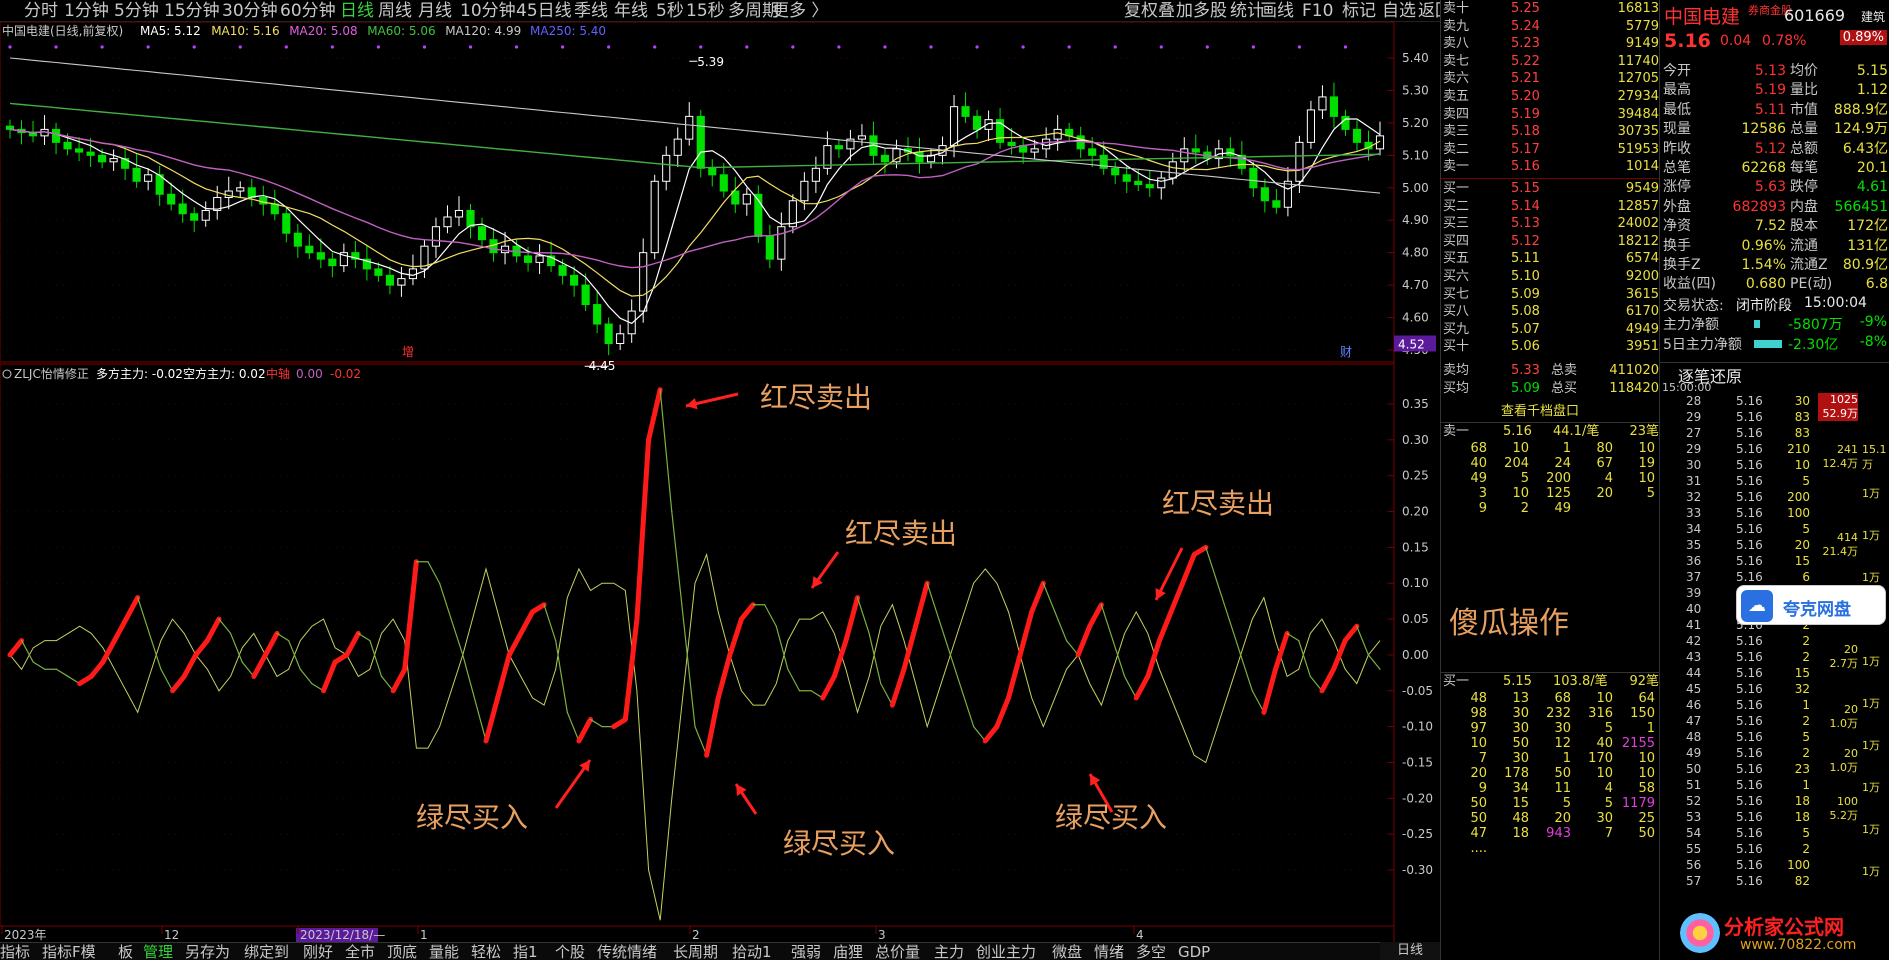 The image size is (1889, 960). Describe the element at coordinates (402, 951) in the screenshot. I see `indicator-tab: 顶底` at that location.